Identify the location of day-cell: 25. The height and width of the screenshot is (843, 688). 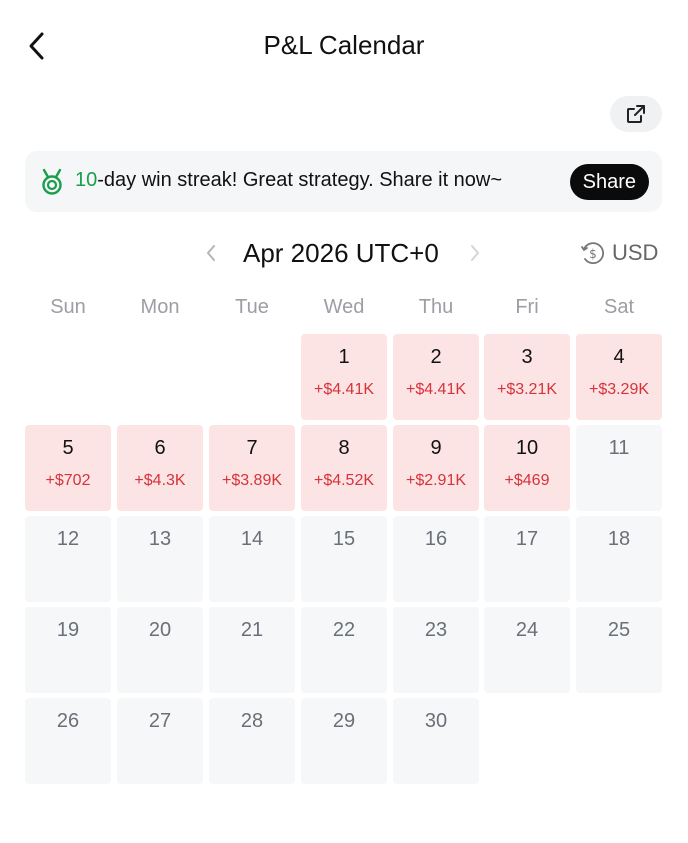
(619, 650).